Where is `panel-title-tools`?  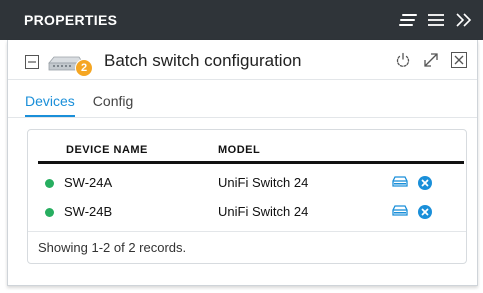 panel-title-tools is located at coordinates (431, 60).